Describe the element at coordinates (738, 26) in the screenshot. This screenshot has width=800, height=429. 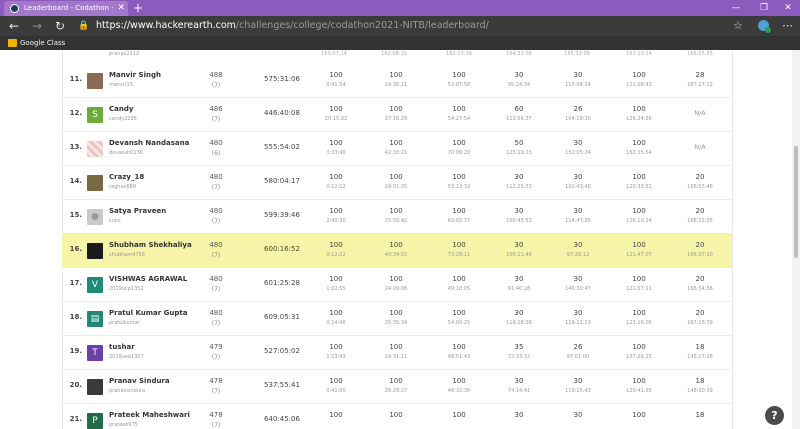
I see `star-icon: ☆` at that location.